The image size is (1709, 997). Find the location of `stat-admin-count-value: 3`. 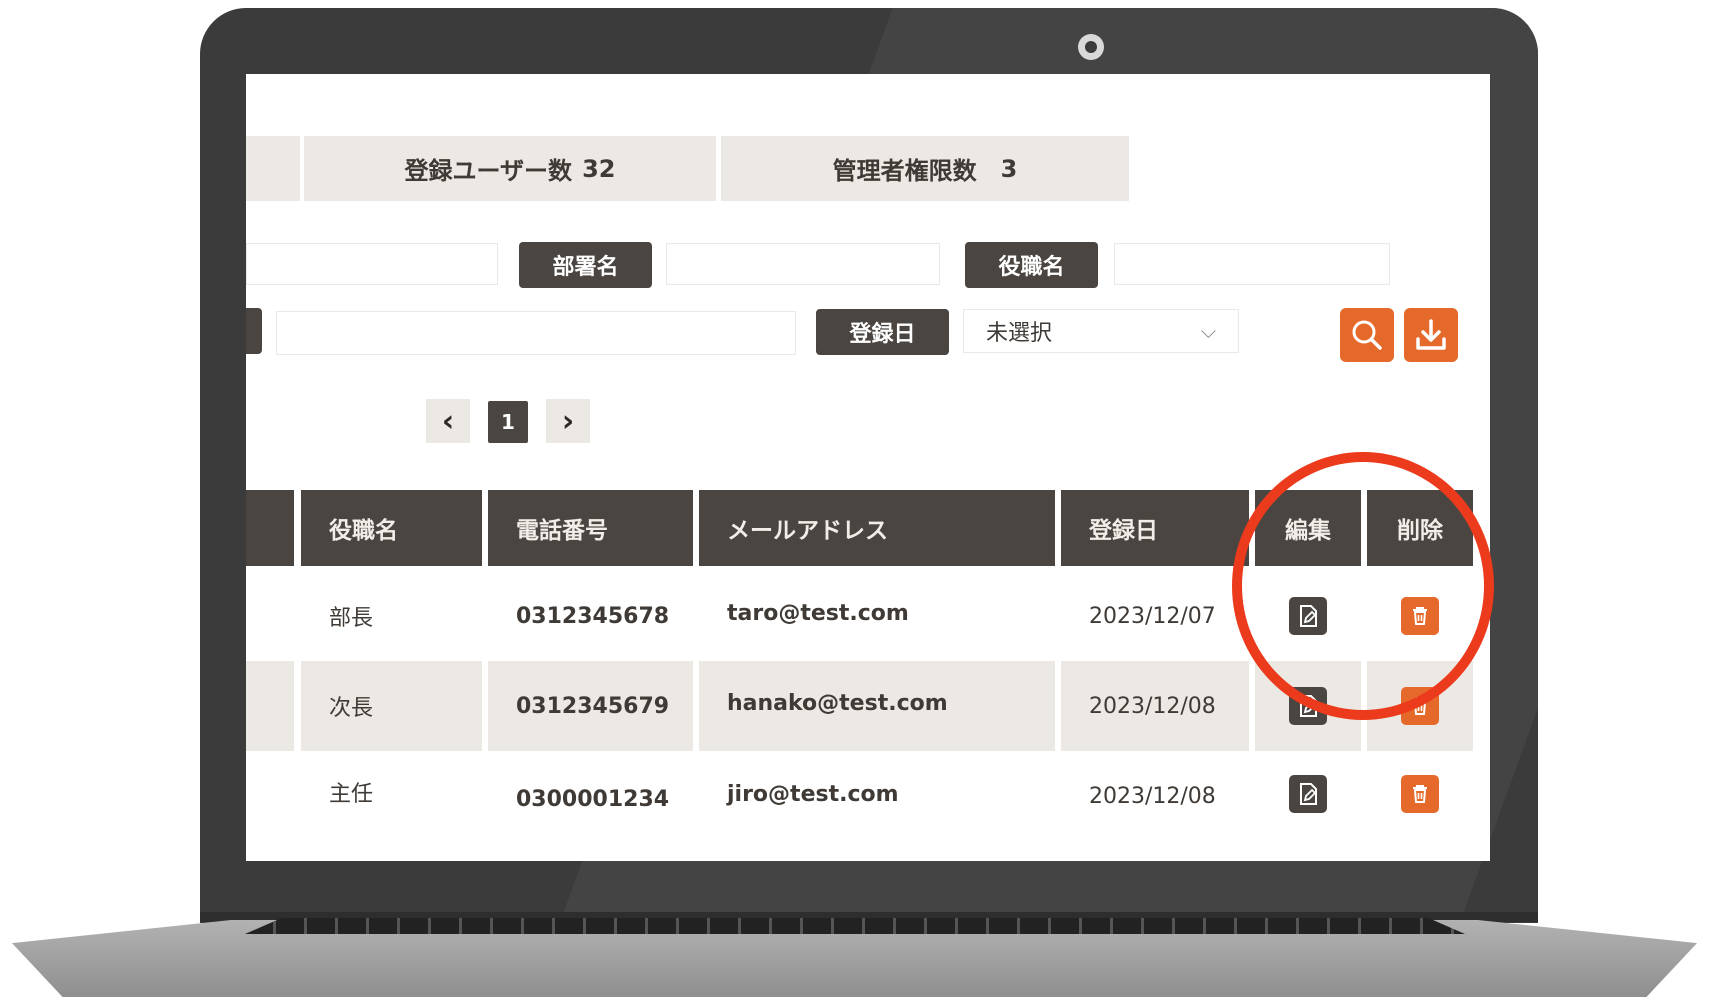

stat-admin-count-value: 3 is located at coordinates (1009, 168).